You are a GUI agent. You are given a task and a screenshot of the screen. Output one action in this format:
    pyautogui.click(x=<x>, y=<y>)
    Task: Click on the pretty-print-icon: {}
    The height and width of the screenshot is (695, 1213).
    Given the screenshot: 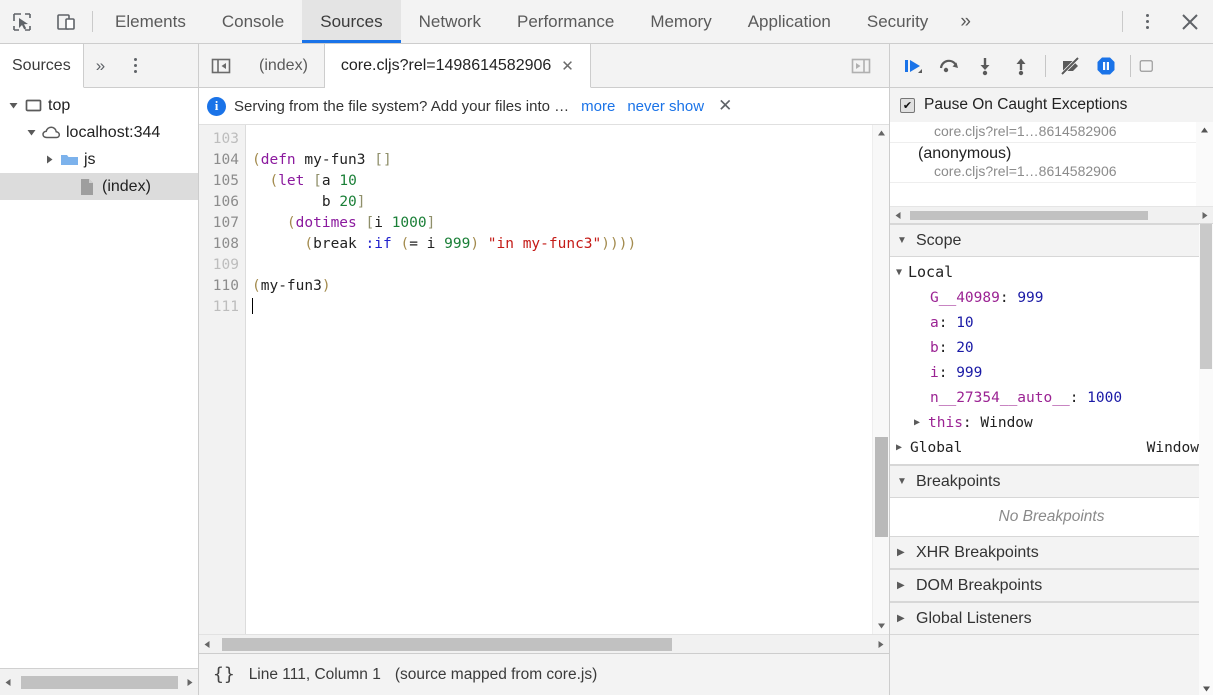 What is the action you would take?
    pyautogui.click(x=224, y=674)
    